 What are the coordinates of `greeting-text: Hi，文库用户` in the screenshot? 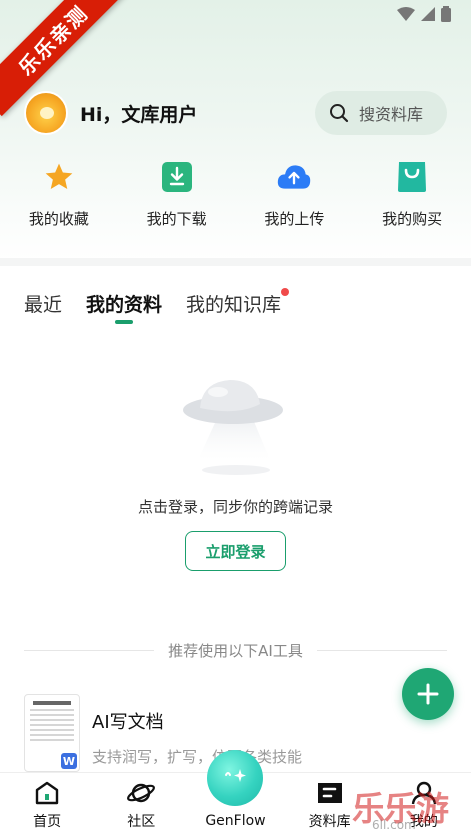 It's located at (139, 114).